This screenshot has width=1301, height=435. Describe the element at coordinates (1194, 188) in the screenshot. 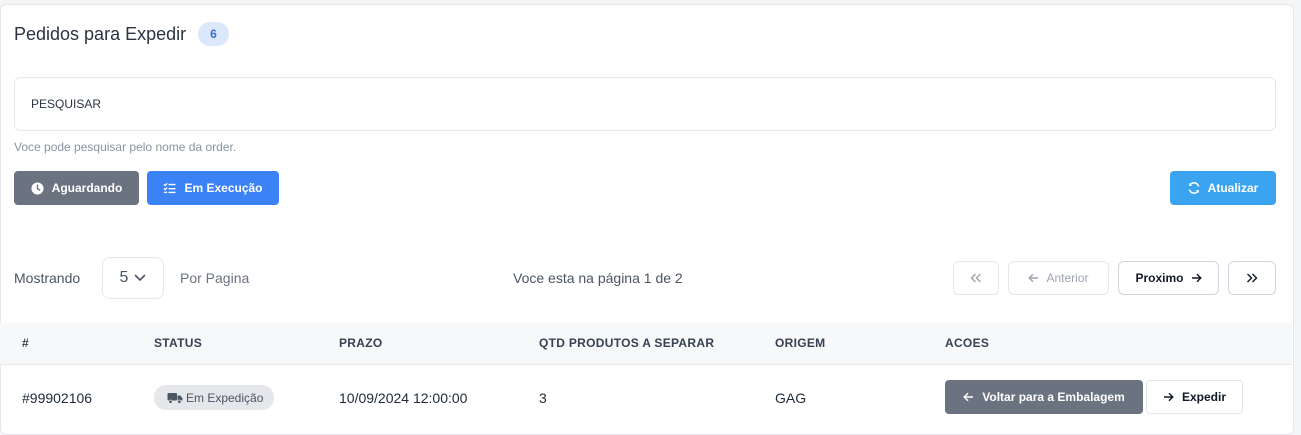

I see `refresh-icon` at that location.